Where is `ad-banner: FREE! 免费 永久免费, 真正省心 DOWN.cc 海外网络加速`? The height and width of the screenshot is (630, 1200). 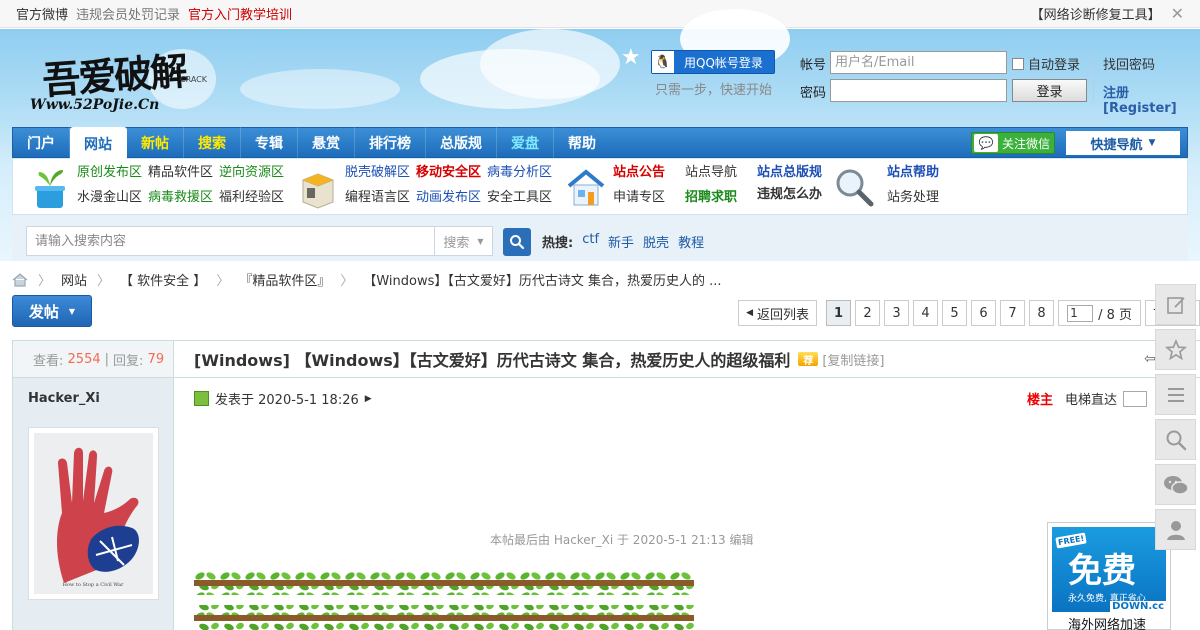 ad-banner: FREE! 免费 永久免费, 真正省心 DOWN.cc 海外网络加速 is located at coordinates (1109, 576).